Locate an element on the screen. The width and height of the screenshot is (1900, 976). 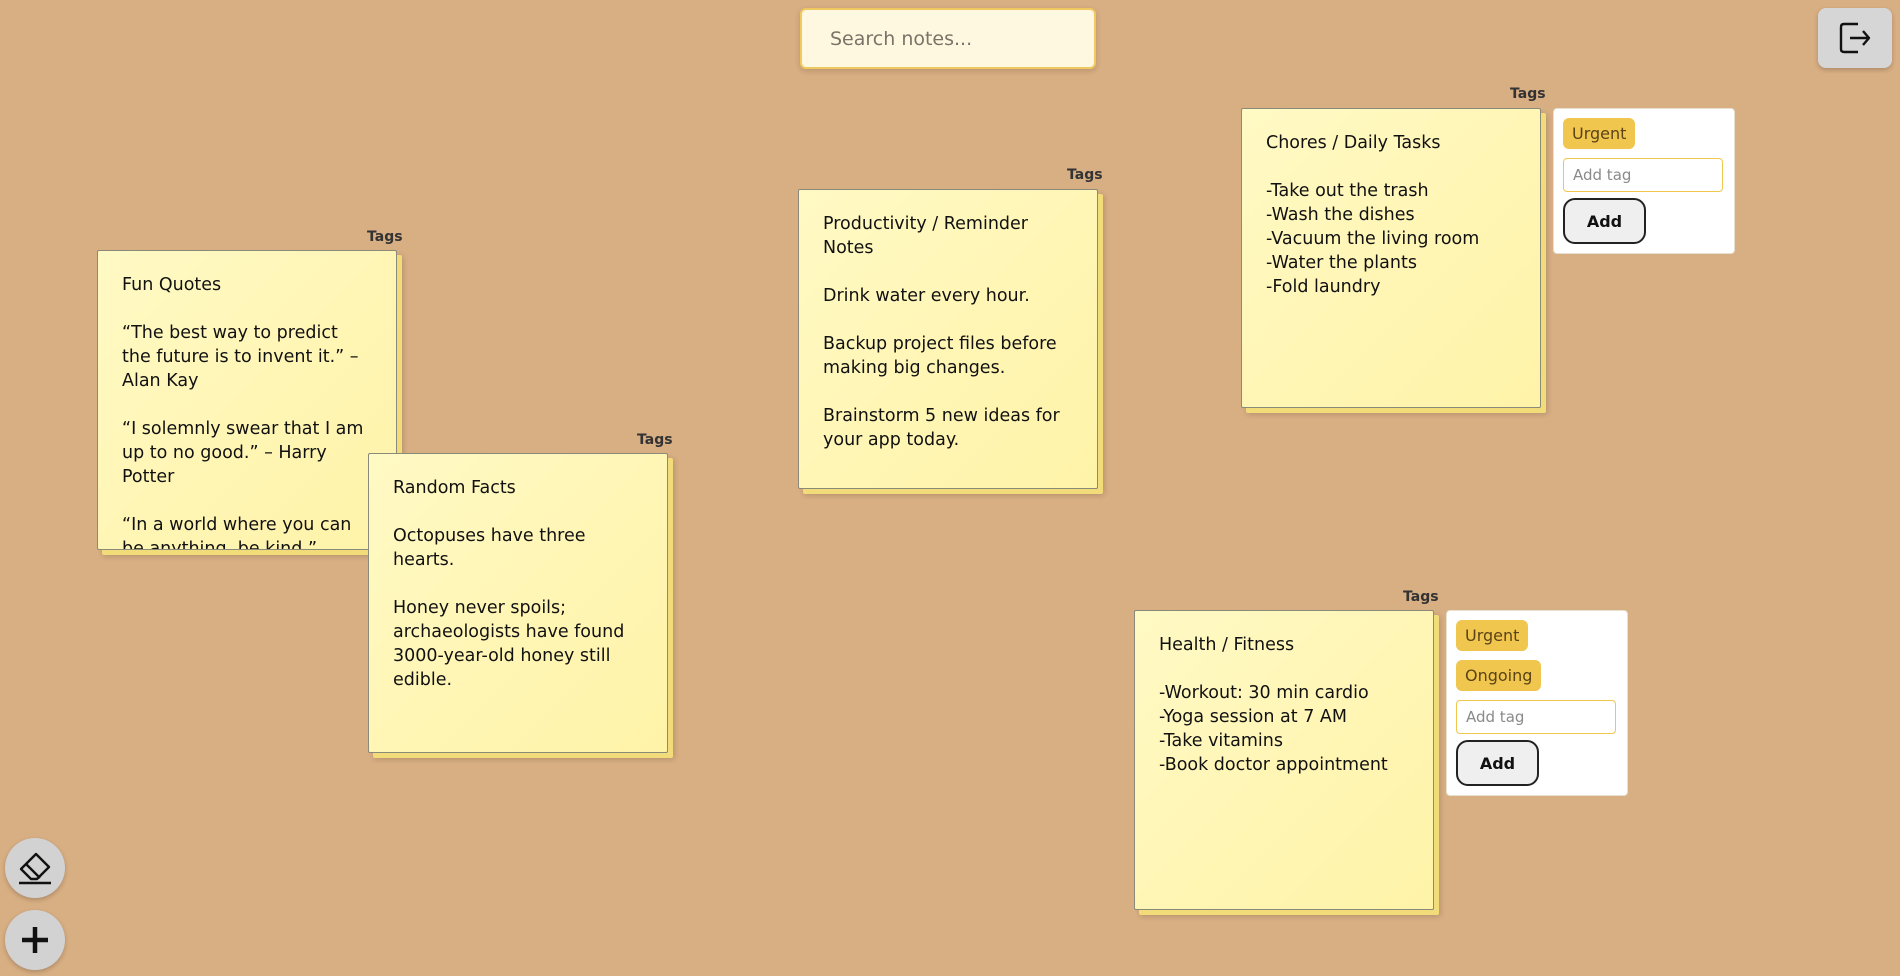
eraser-icon is located at coordinates (35, 868).